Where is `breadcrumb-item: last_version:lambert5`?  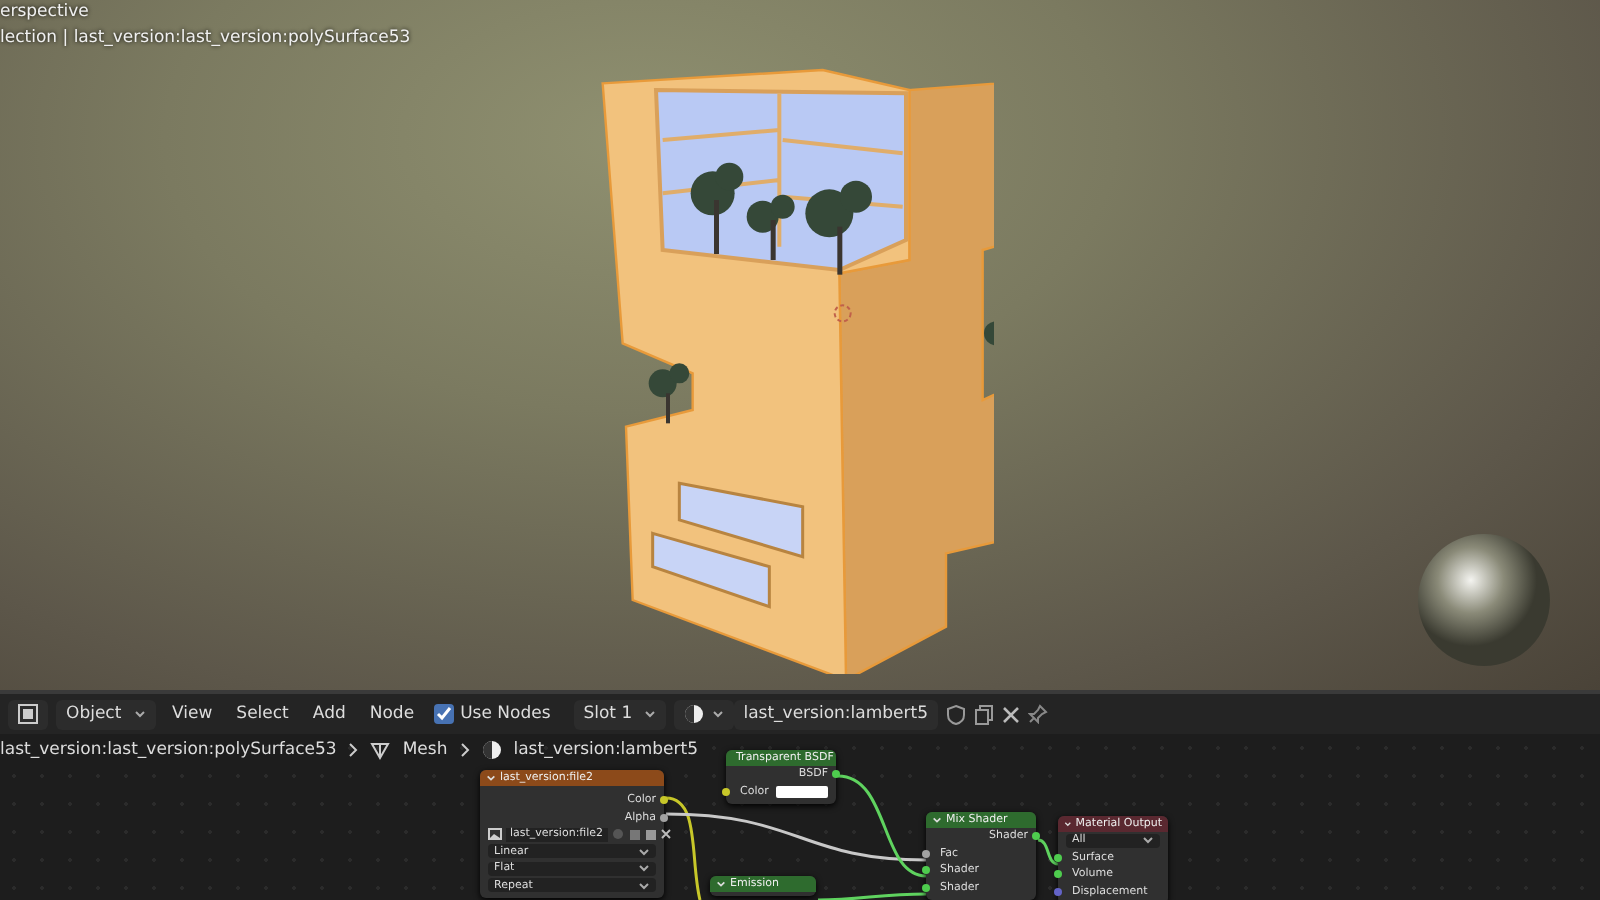
breadcrumb-item: last_version:lambert5 is located at coordinates (606, 750).